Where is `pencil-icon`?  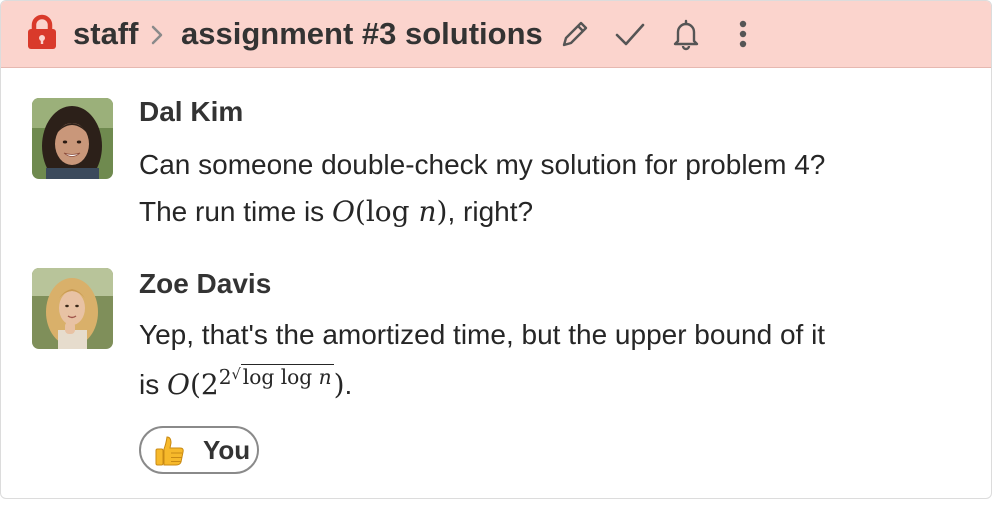
pencil-icon is located at coordinates (575, 34).